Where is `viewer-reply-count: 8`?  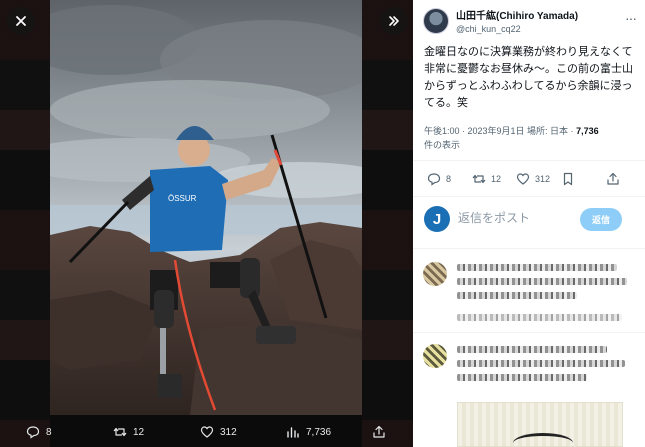 viewer-reply-count: 8 is located at coordinates (49, 432).